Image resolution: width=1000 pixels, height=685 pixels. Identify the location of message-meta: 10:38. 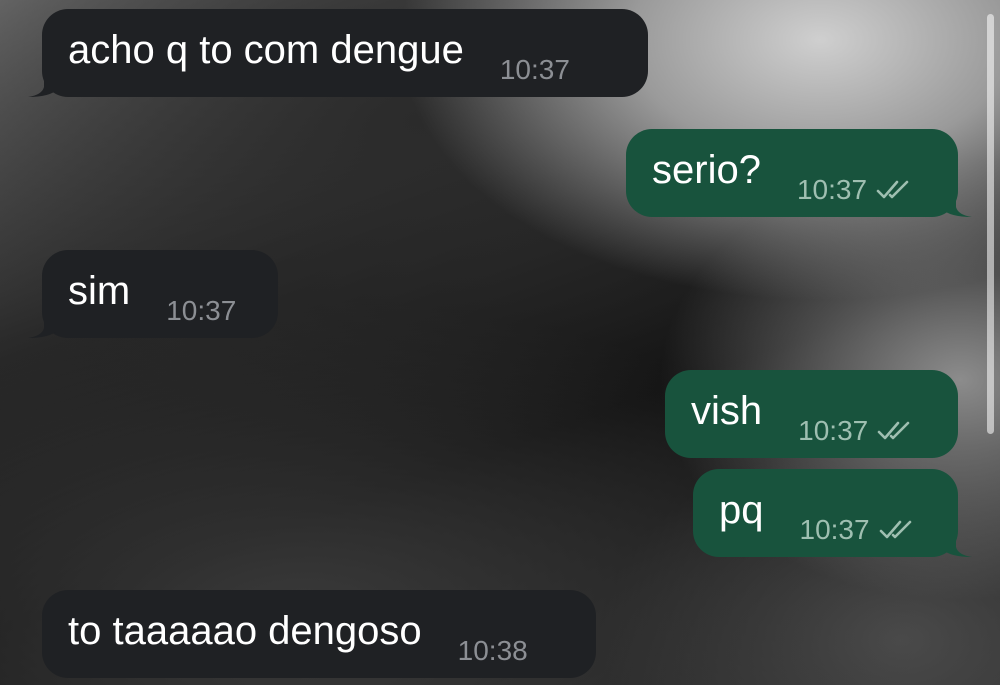
(493, 651).